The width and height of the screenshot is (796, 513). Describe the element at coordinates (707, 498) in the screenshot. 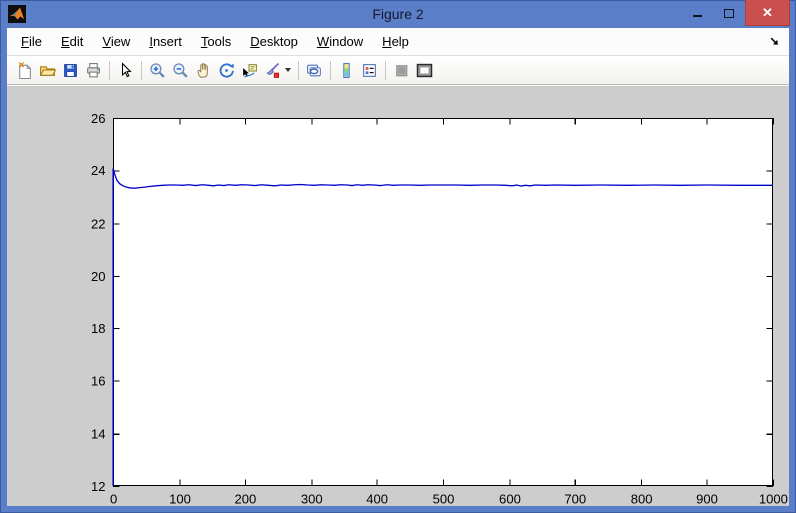

I see `svg-text: 900` at that location.